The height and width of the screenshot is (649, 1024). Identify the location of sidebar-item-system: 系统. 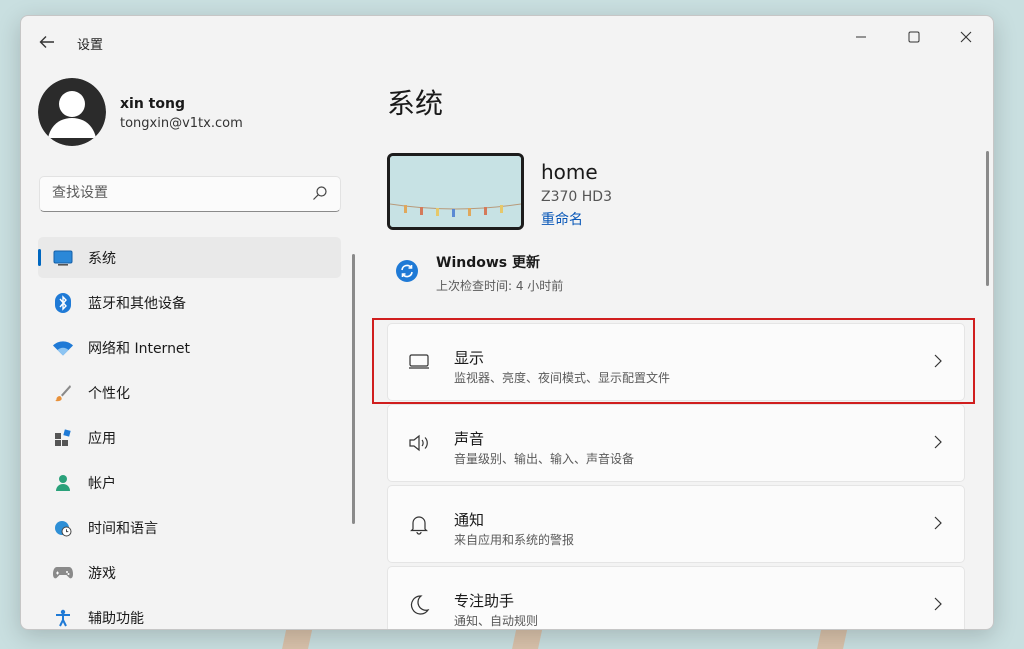
(189, 257).